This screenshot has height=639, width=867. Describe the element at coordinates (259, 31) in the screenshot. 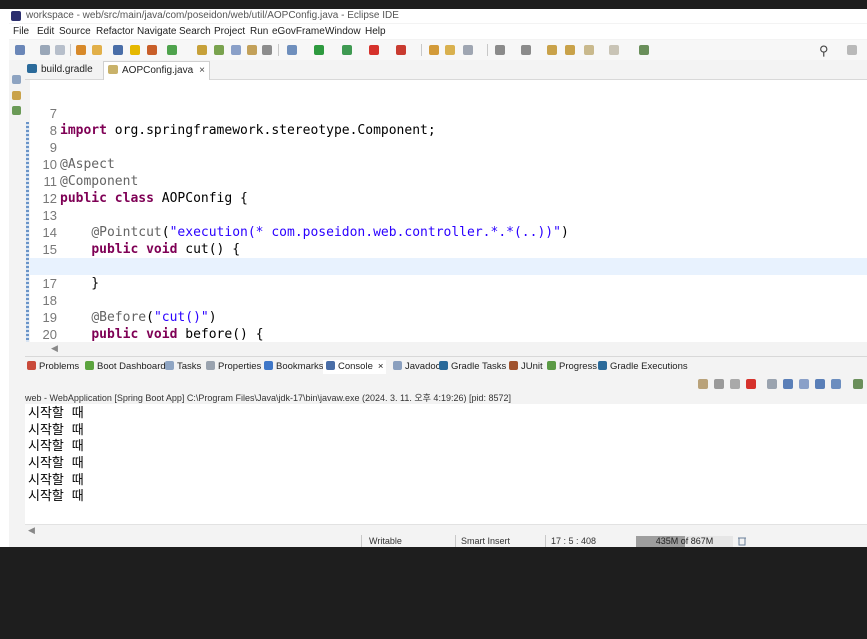

I see `menu-run: Run` at that location.